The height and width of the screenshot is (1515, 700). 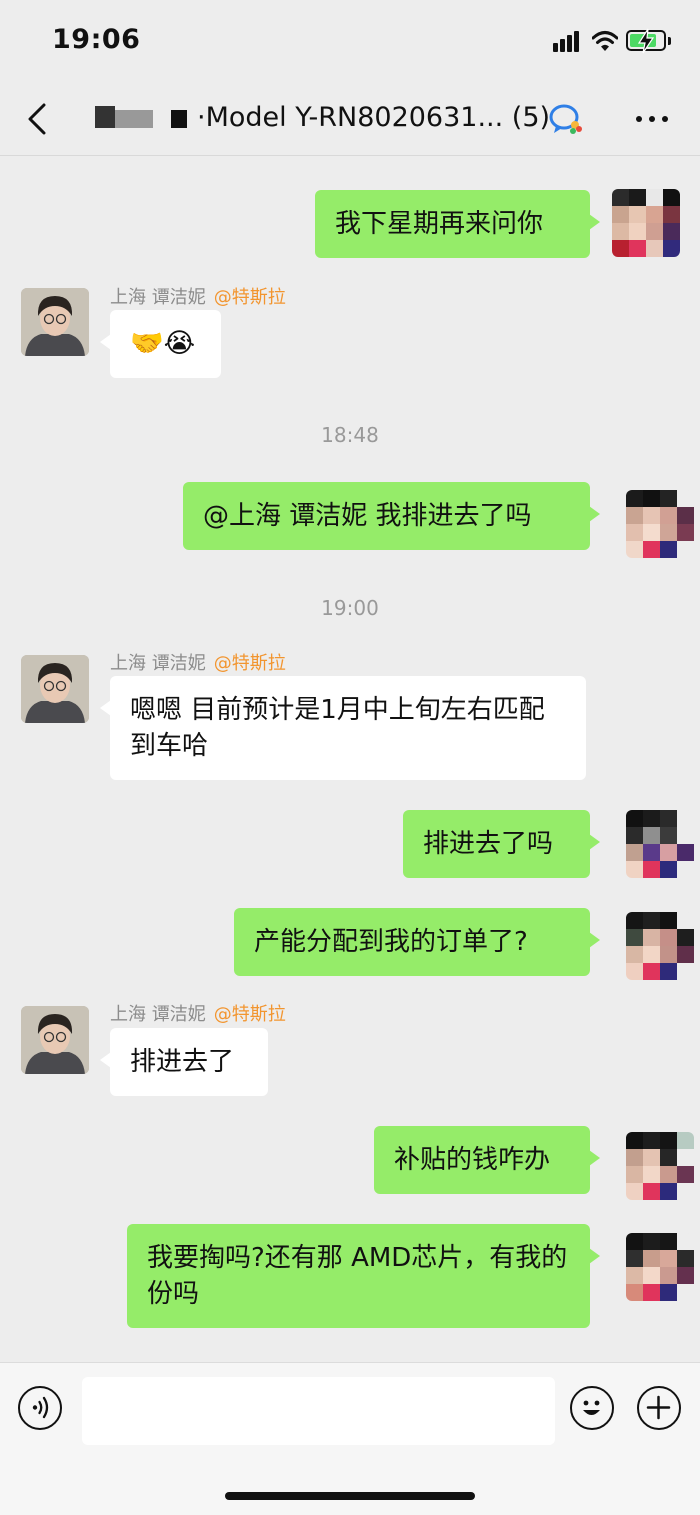 I want to click on wecom-icon, so click(x=565, y=119).